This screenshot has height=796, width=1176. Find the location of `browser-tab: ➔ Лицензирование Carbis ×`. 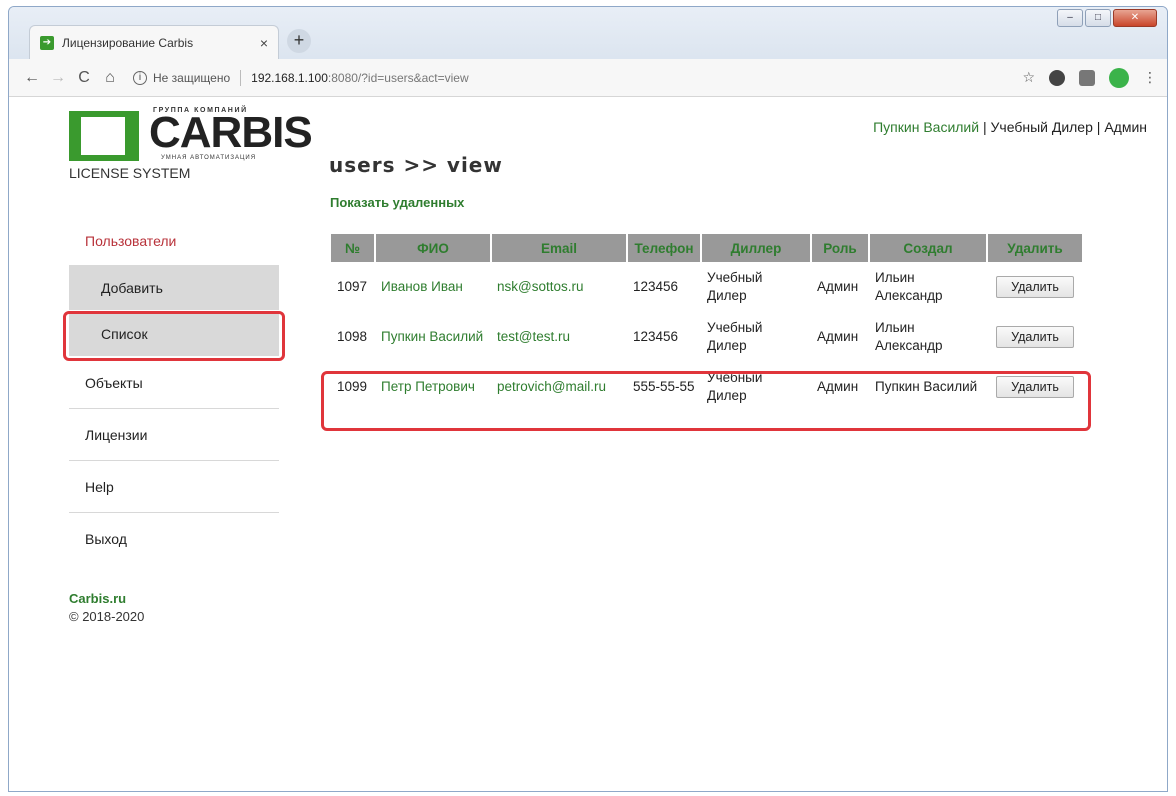

browser-tab: ➔ Лицензирование Carbis × is located at coordinates (154, 42).